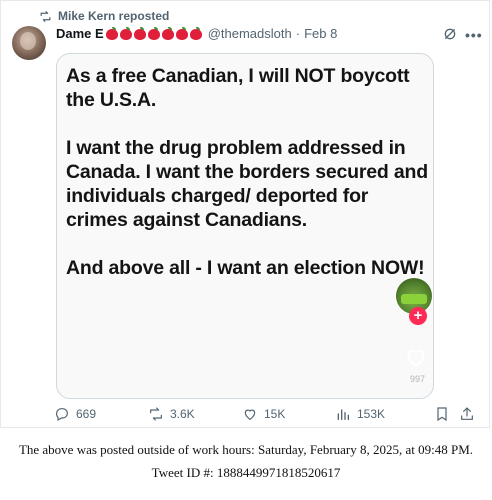 This screenshot has width=492, height=500. What do you see at coordinates (250, 33) in the screenshot?
I see `author-handle: @themadsloth` at bounding box center [250, 33].